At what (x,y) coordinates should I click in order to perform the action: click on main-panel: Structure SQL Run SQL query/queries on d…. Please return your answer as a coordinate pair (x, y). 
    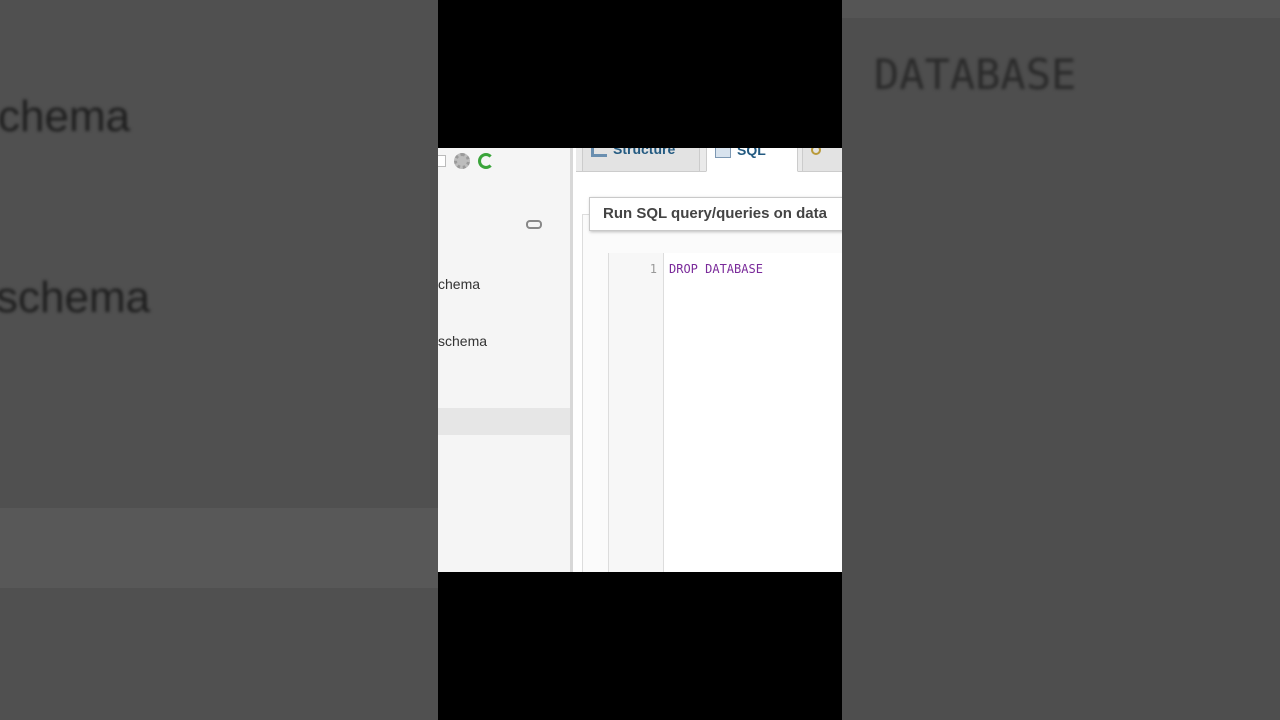
    Looking at the image, I should click on (709, 360).